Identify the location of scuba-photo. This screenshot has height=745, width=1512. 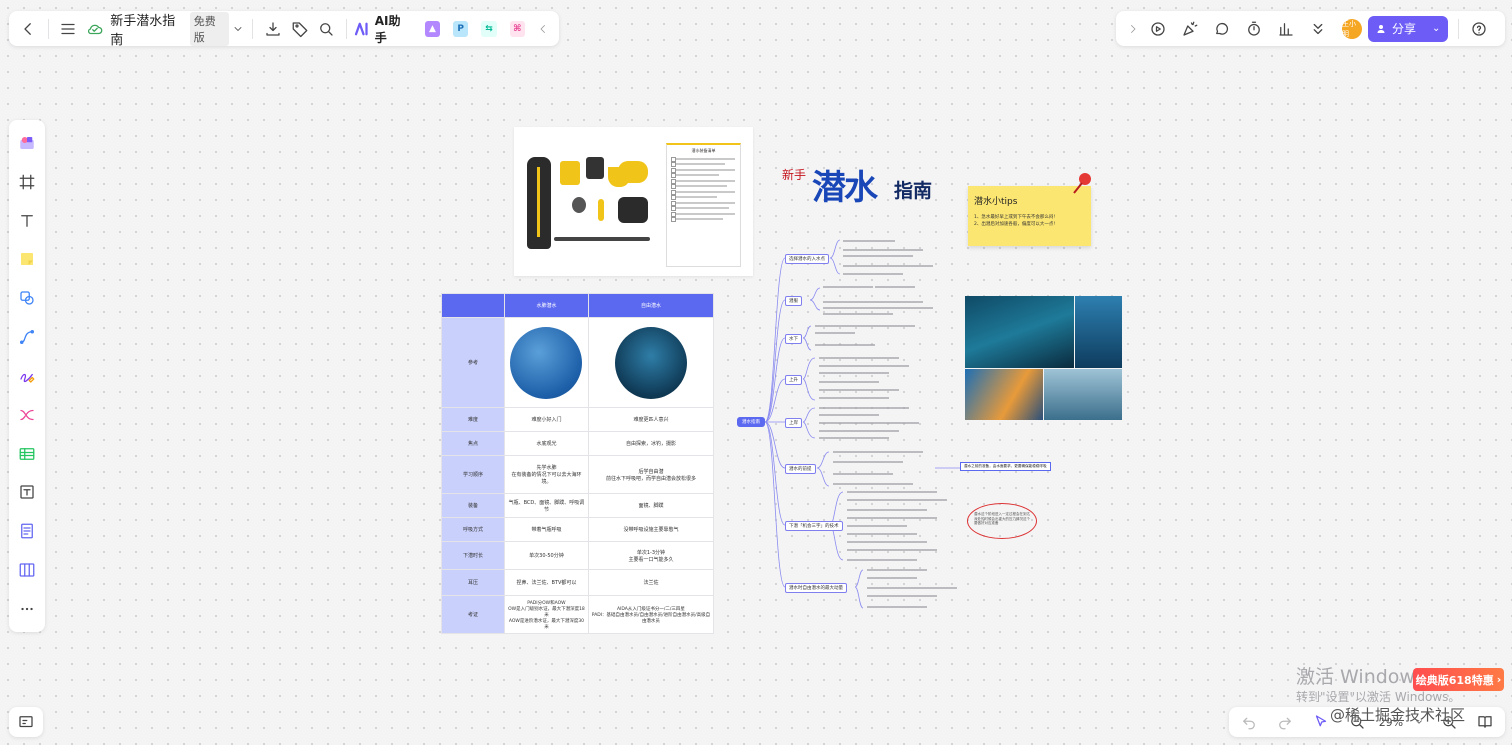
(546, 362).